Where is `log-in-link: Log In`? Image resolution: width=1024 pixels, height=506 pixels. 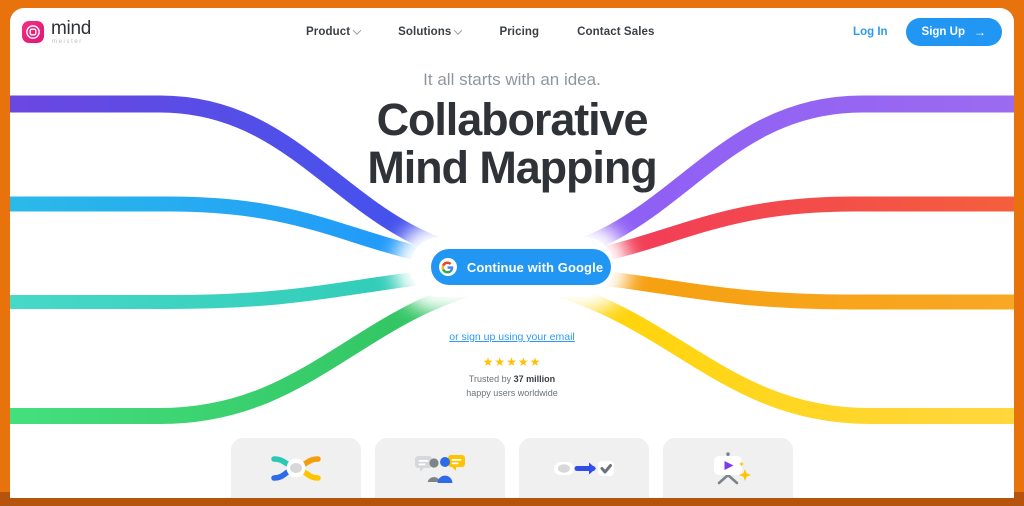 log-in-link: Log In is located at coordinates (870, 32).